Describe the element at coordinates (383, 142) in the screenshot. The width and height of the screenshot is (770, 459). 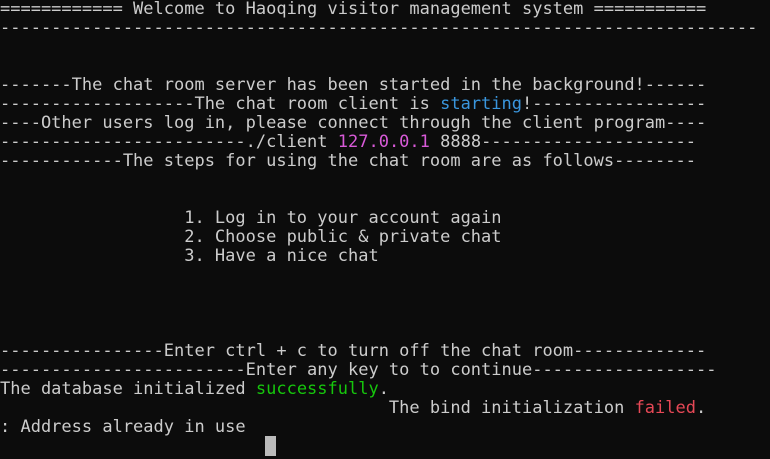
I see `ip-address: 127.0.0.1` at that location.